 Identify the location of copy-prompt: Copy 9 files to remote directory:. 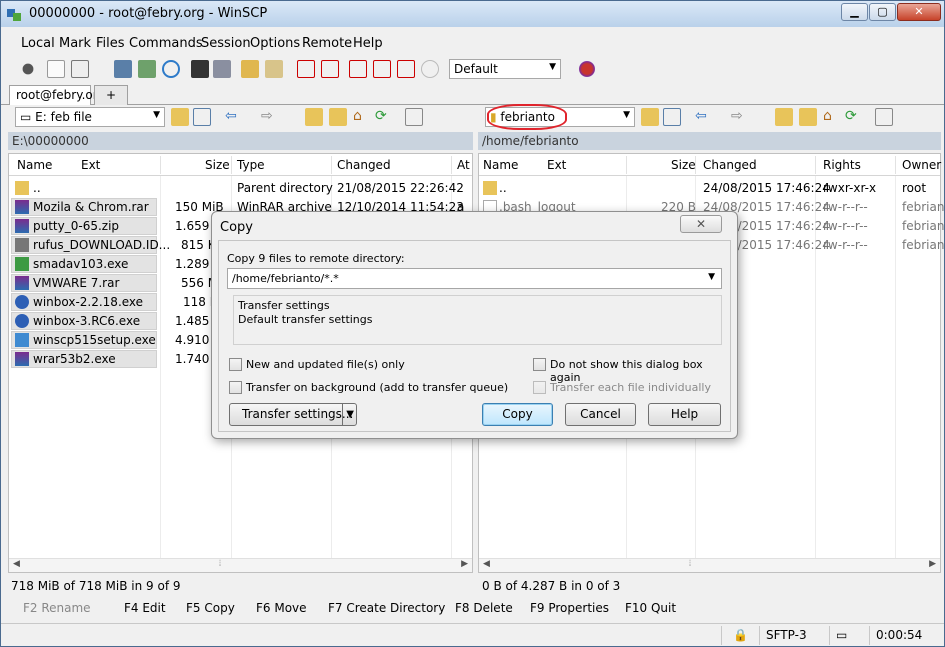
(316, 258).